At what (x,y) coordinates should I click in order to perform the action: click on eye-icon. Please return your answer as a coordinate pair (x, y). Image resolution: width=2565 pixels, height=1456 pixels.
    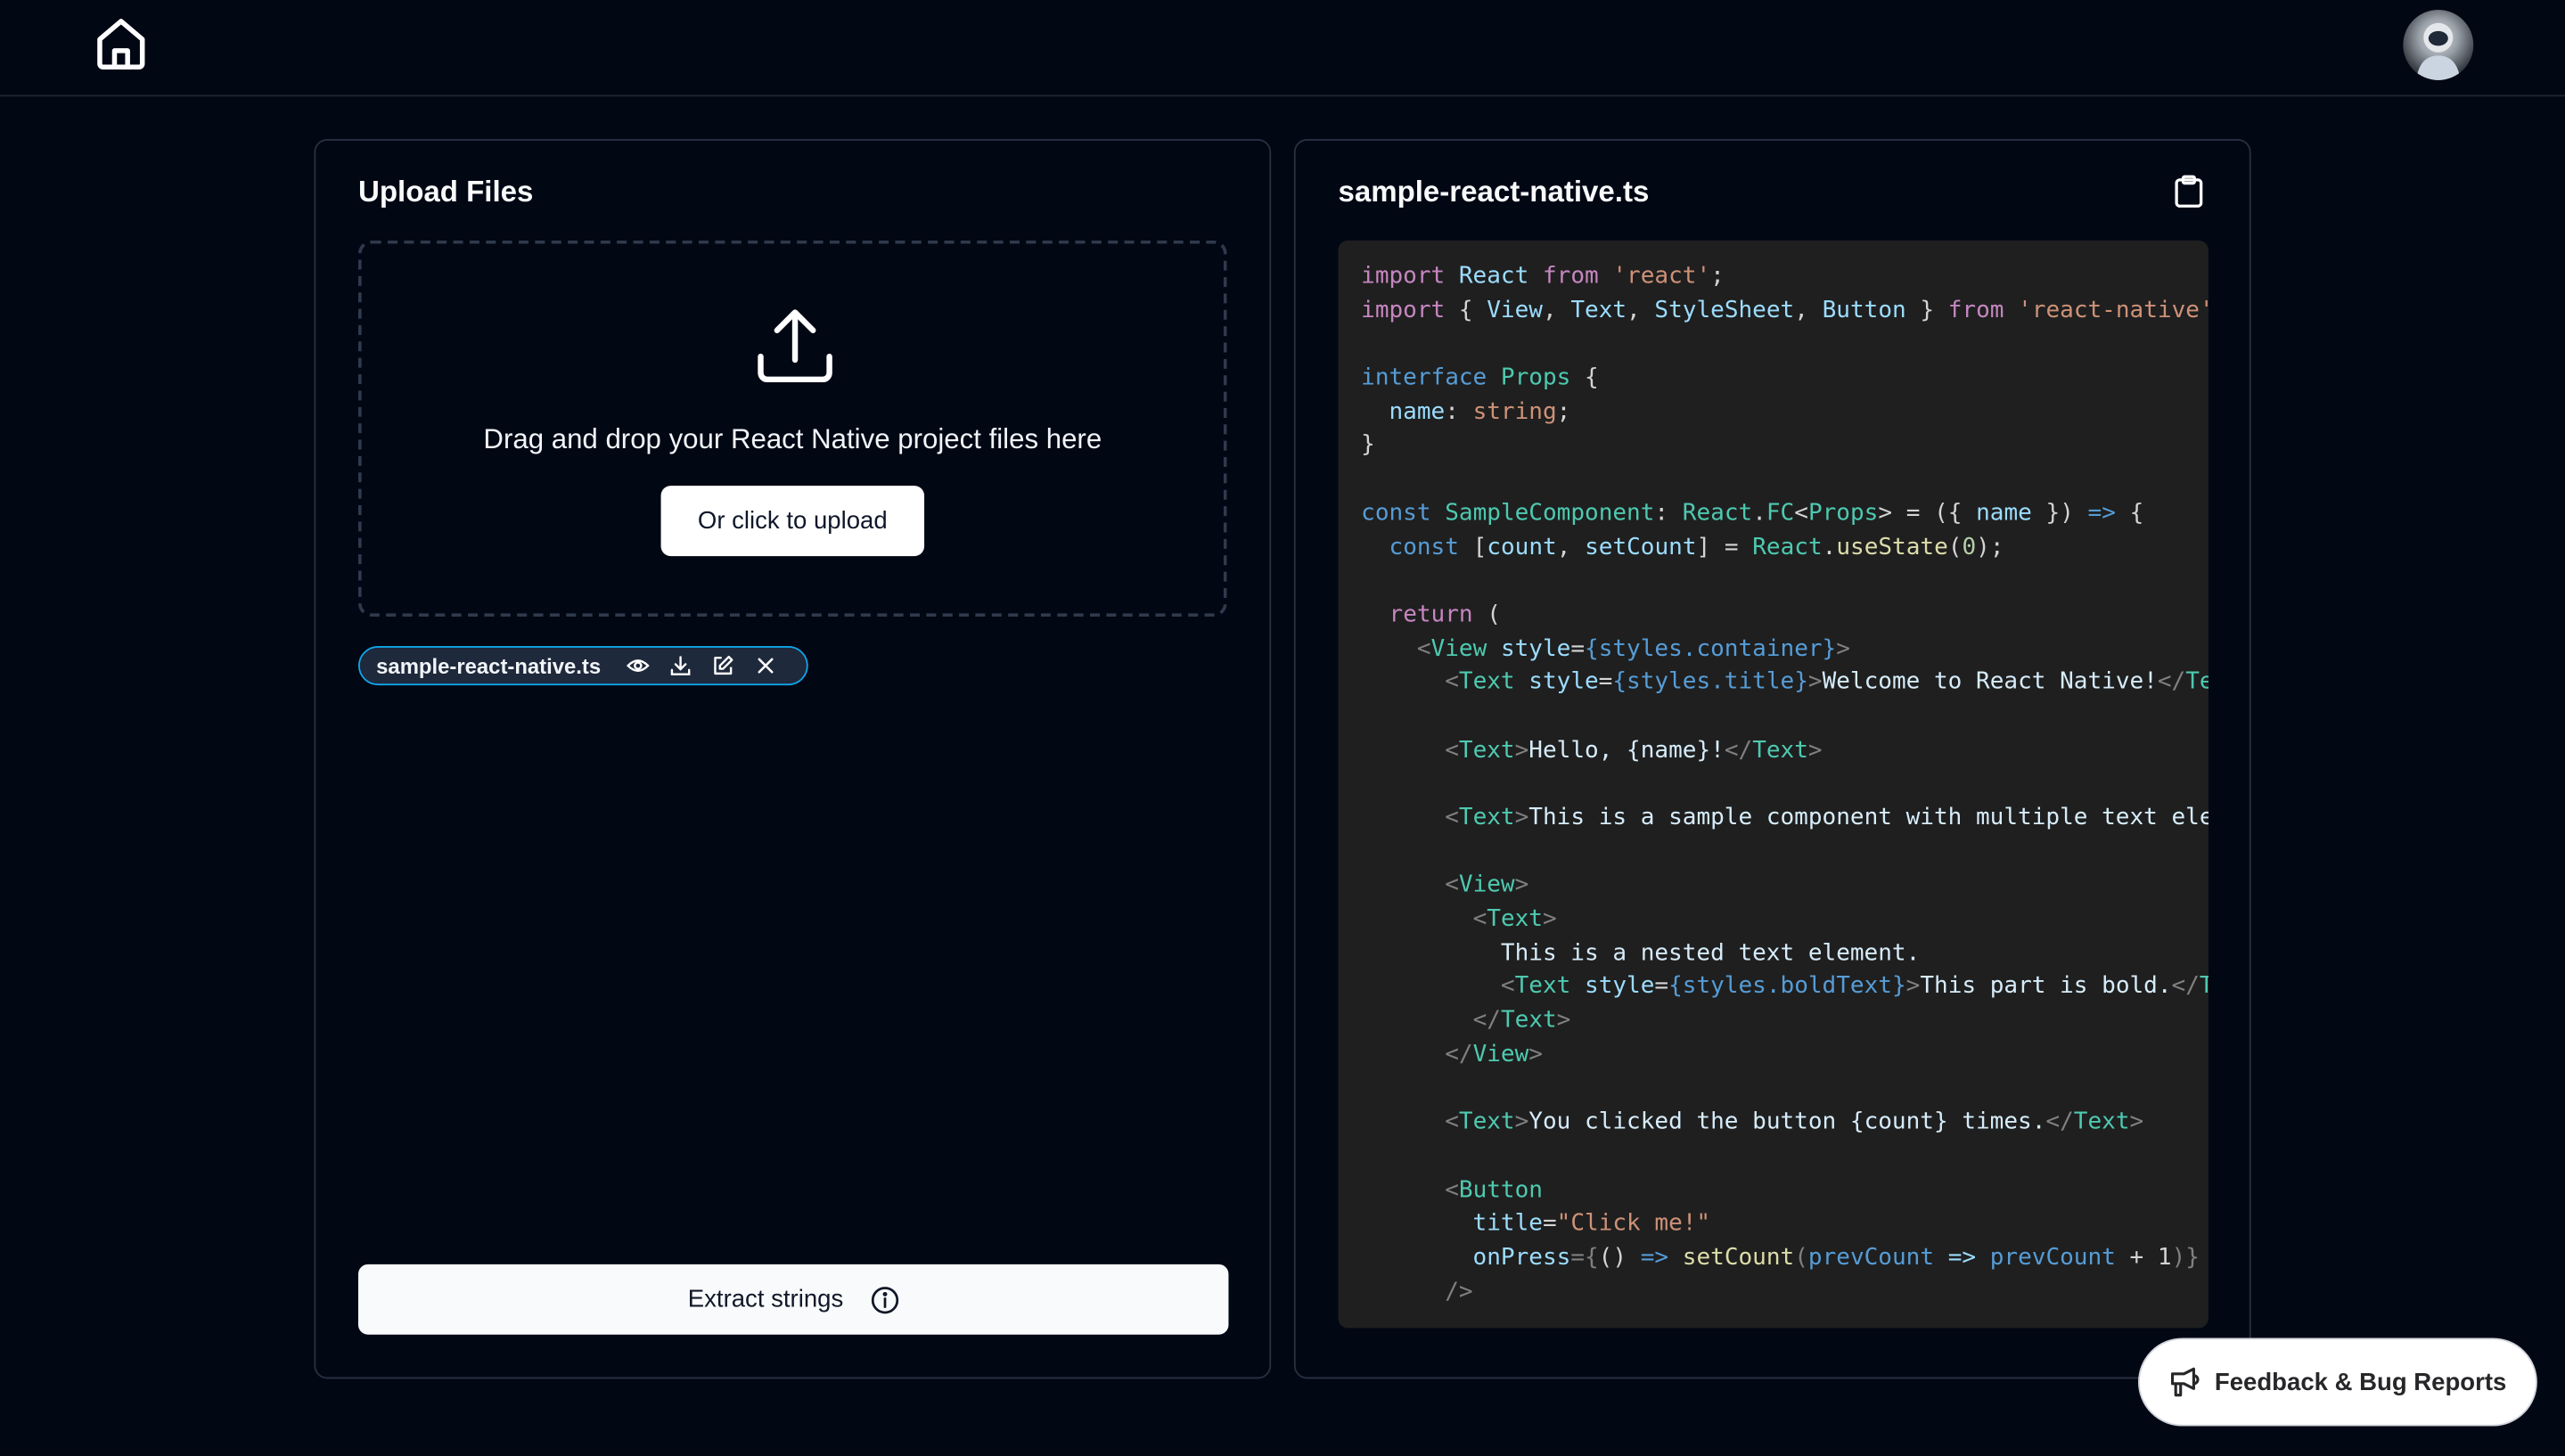
    Looking at the image, I should click on (639, 665).